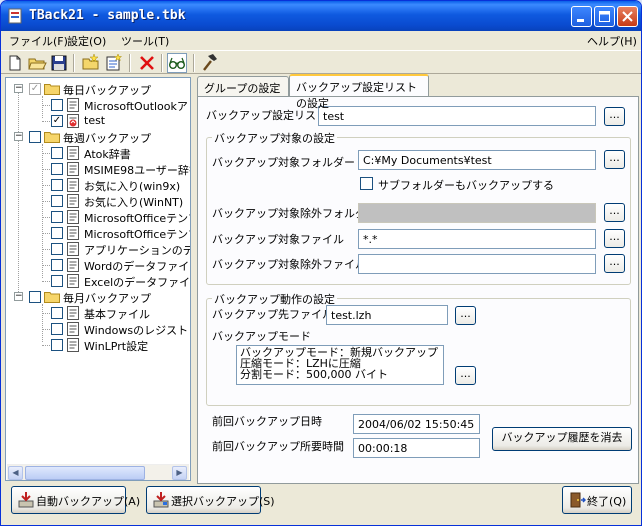  What do you see at coordinates (477, 264) in the screenshot?
I see `exclude-file-input` at bounding box center [477, 264].